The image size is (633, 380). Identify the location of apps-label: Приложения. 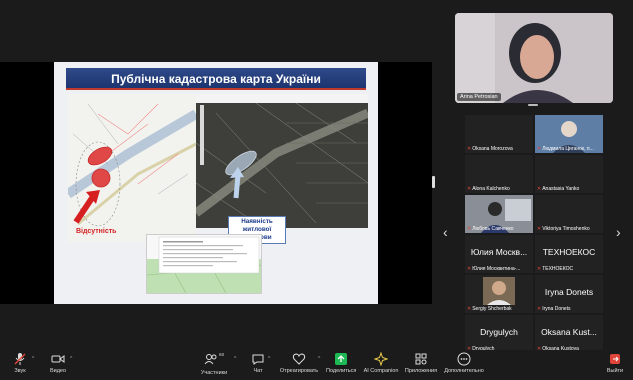
(421, 371).